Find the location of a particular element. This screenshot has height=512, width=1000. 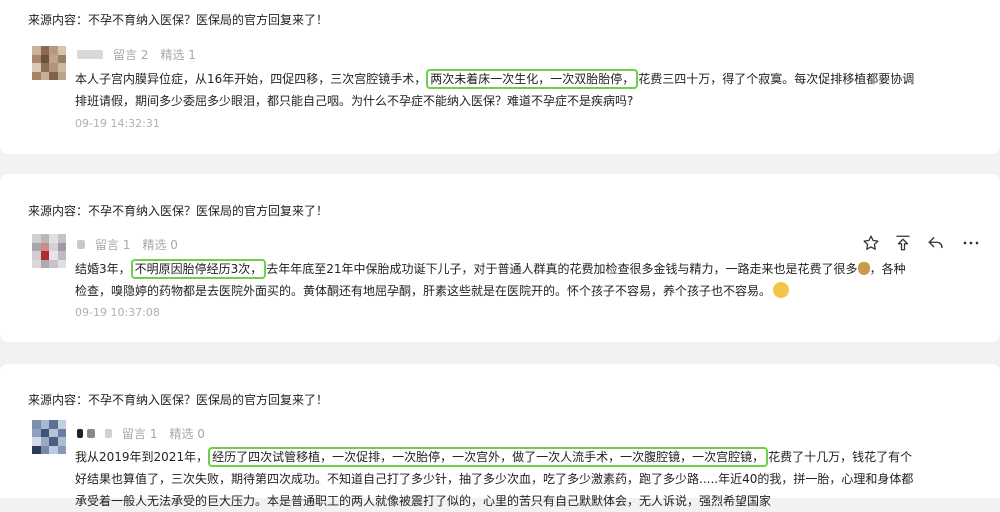

comment-actions is located at coordinates (922, 243).